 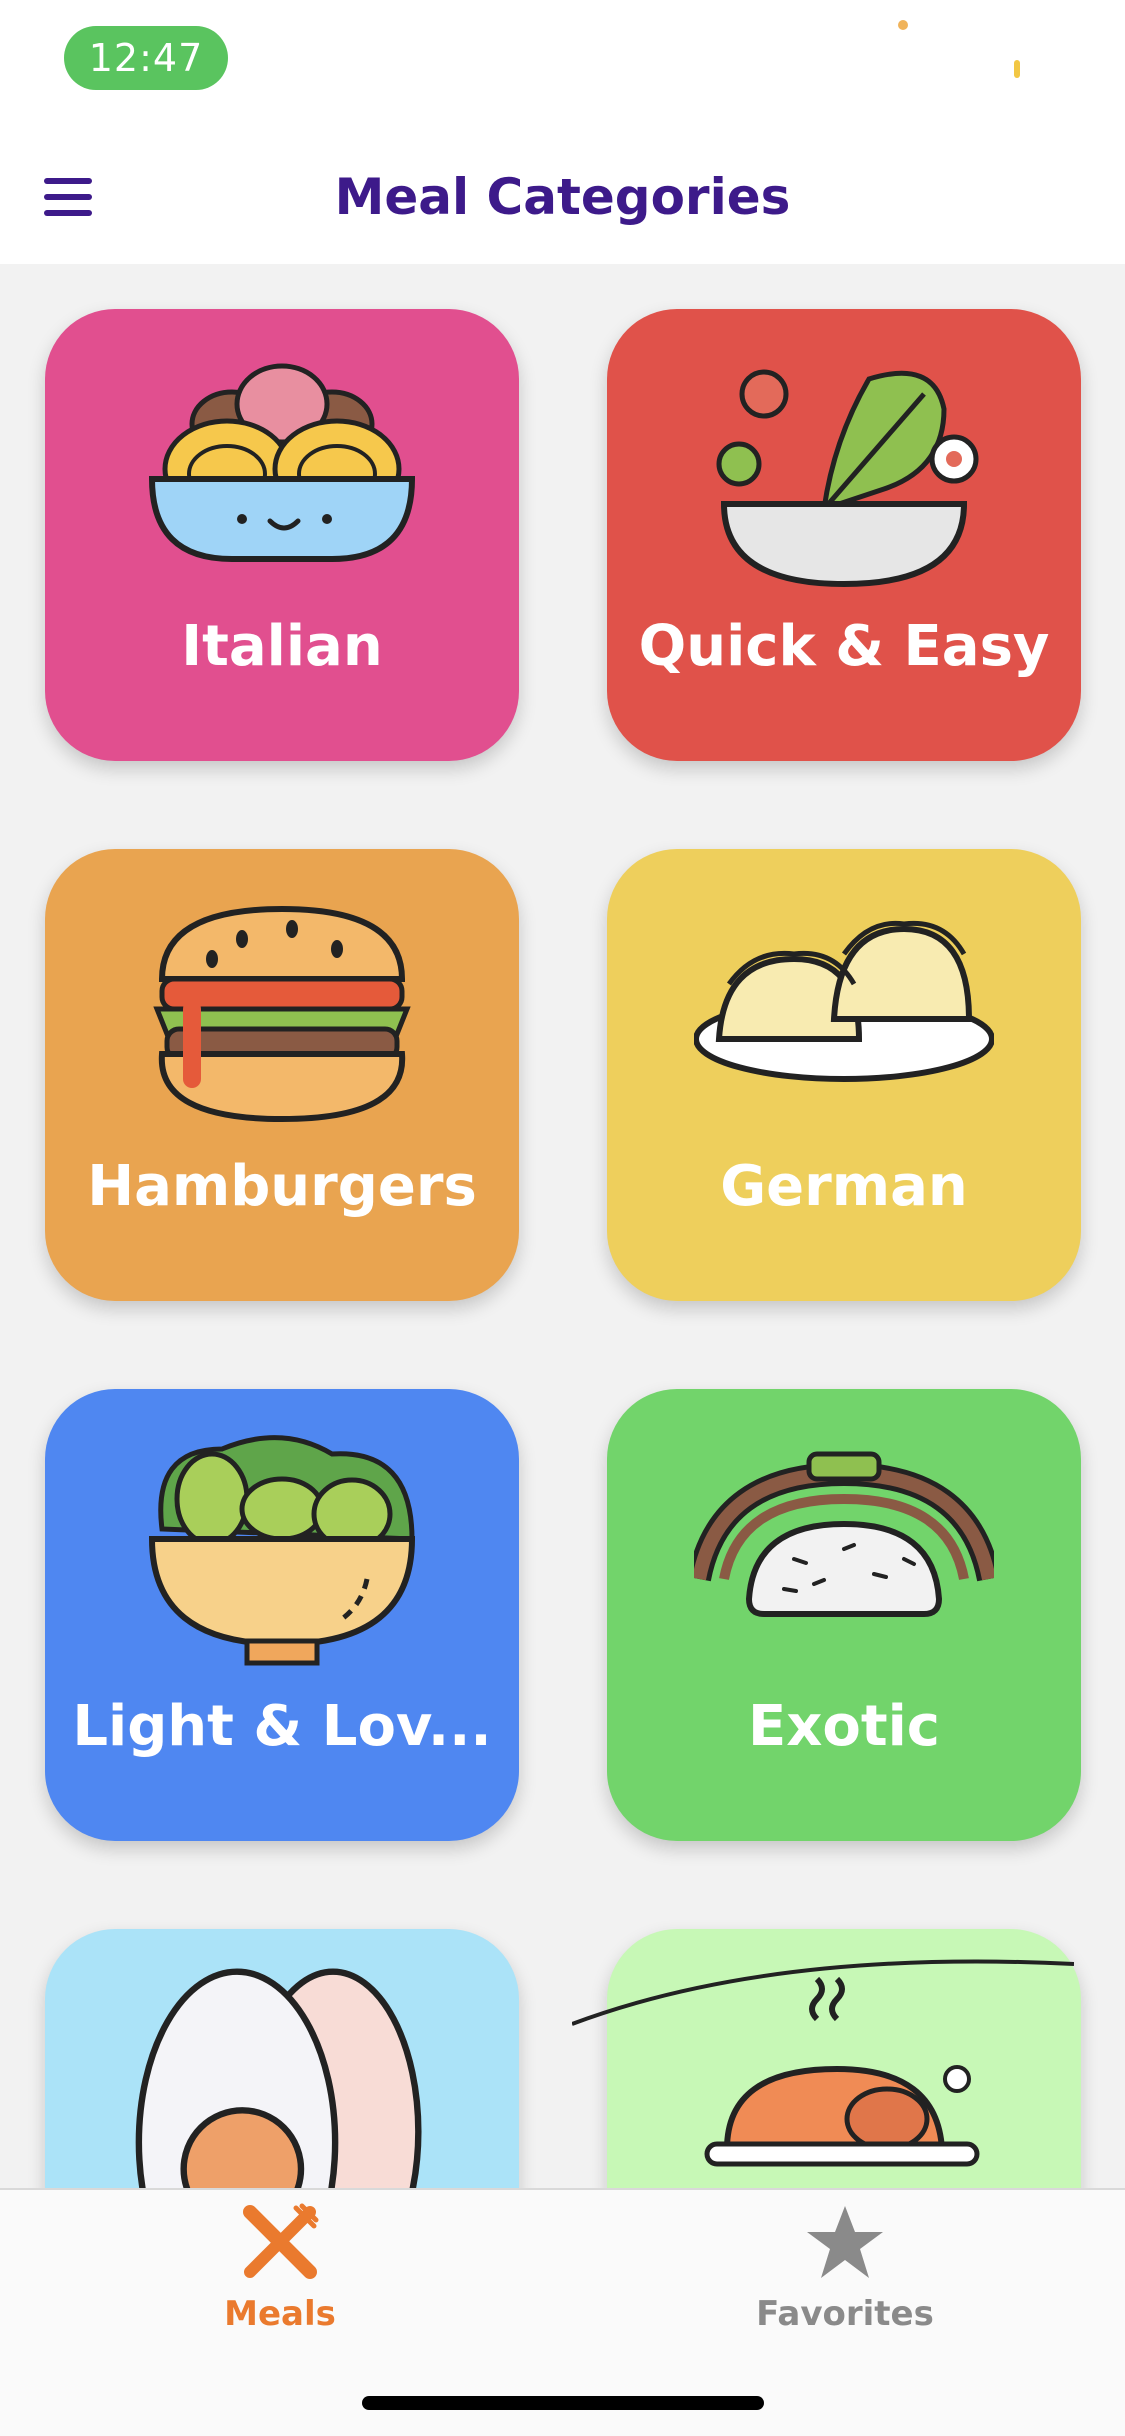 I want to click on bottom-tab-bar: Meals Favorites, so click(x=562, y=2312).